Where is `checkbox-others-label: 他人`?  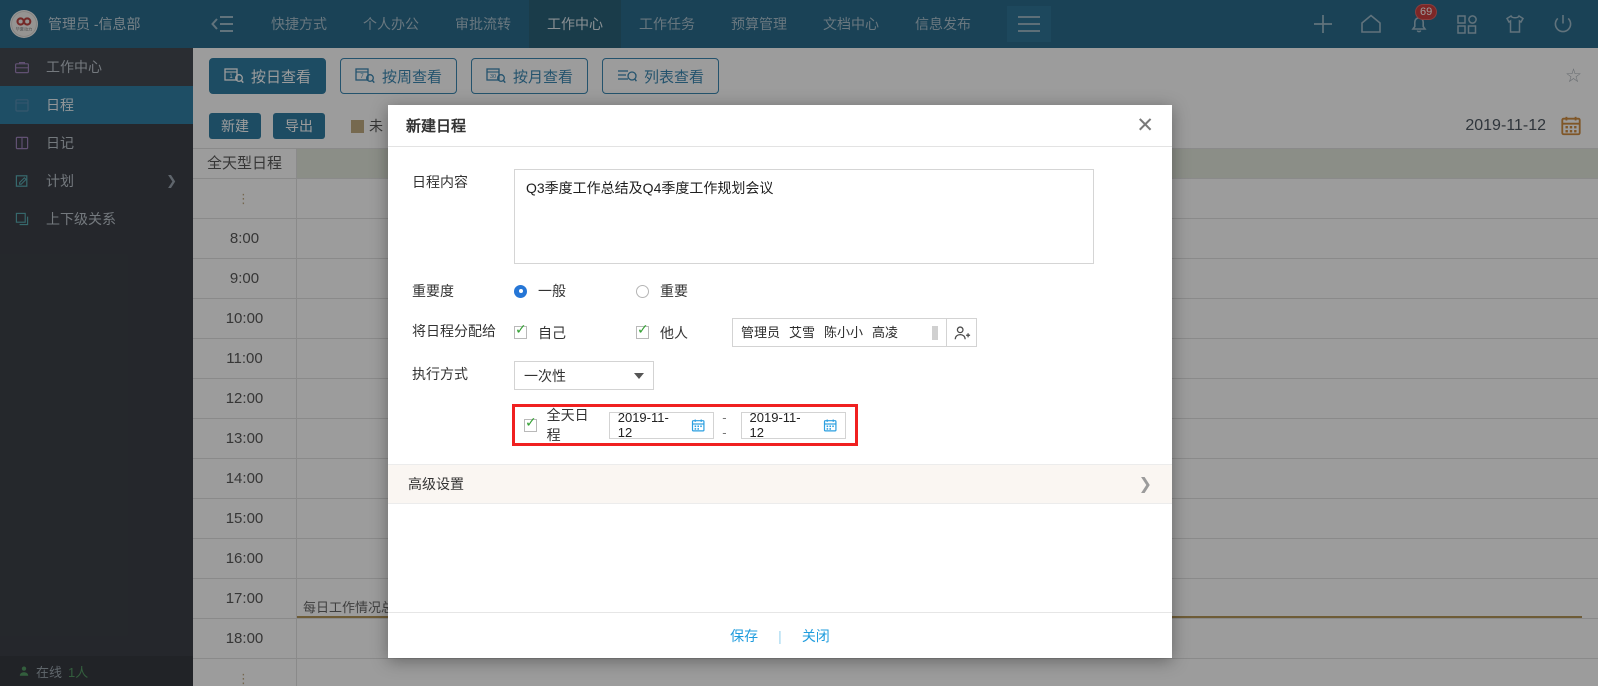
checkbox-others-label: 他人 is located at coordinates (674, 332).